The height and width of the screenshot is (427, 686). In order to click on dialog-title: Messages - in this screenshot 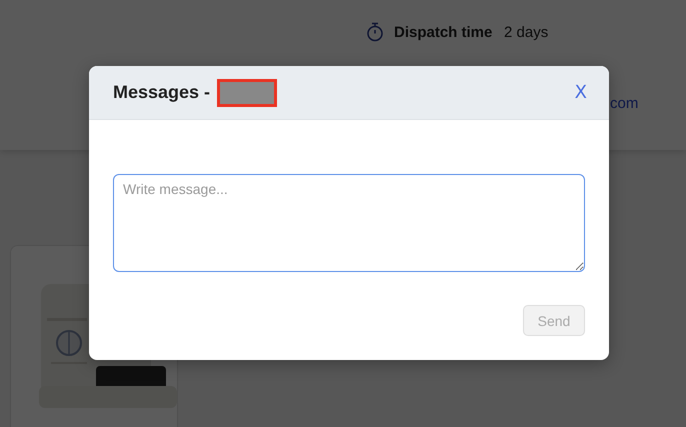, I will do `click(162, 92)`.